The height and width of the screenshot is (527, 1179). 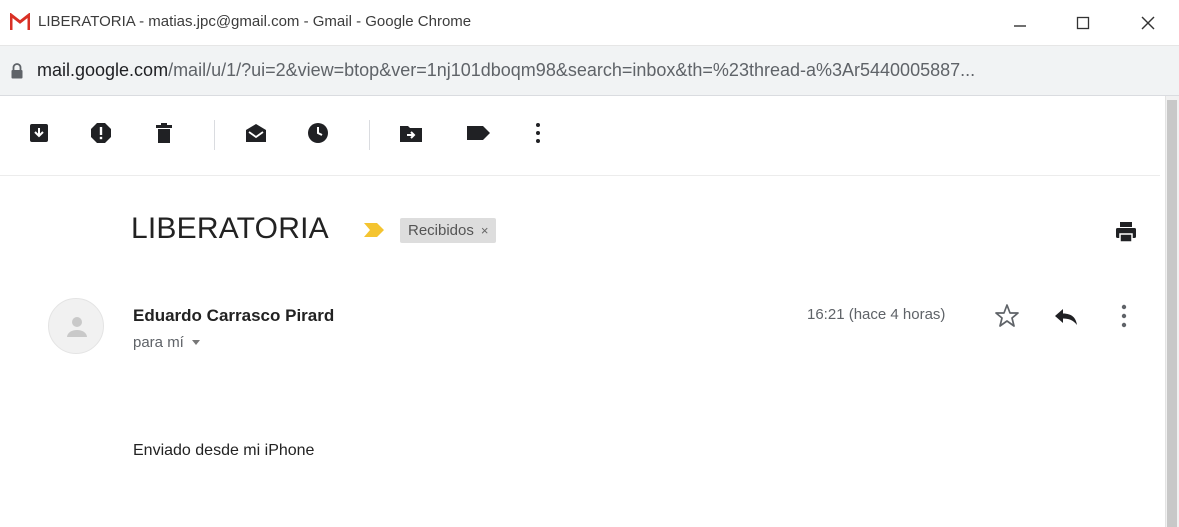 What do you see at coordinates (374, 230) in the screenshot?
I see `importance-marker-icon` at bounding box center [374, 230].